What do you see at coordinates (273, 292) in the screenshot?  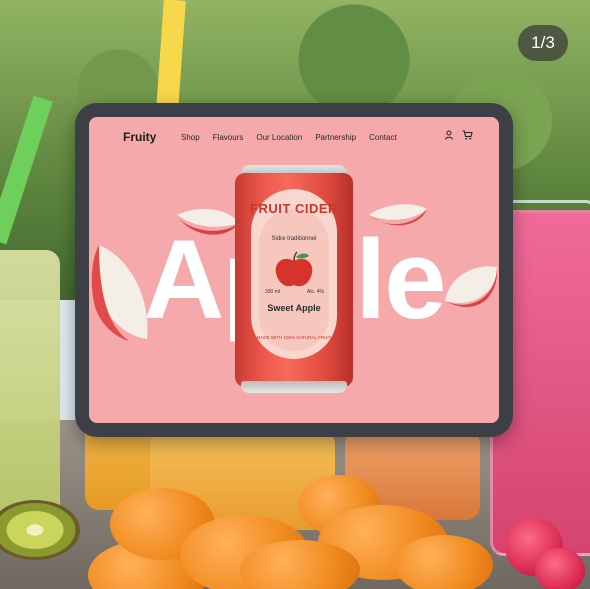 I see `can-volume: 330 ml` at bounding box center [273, 292].